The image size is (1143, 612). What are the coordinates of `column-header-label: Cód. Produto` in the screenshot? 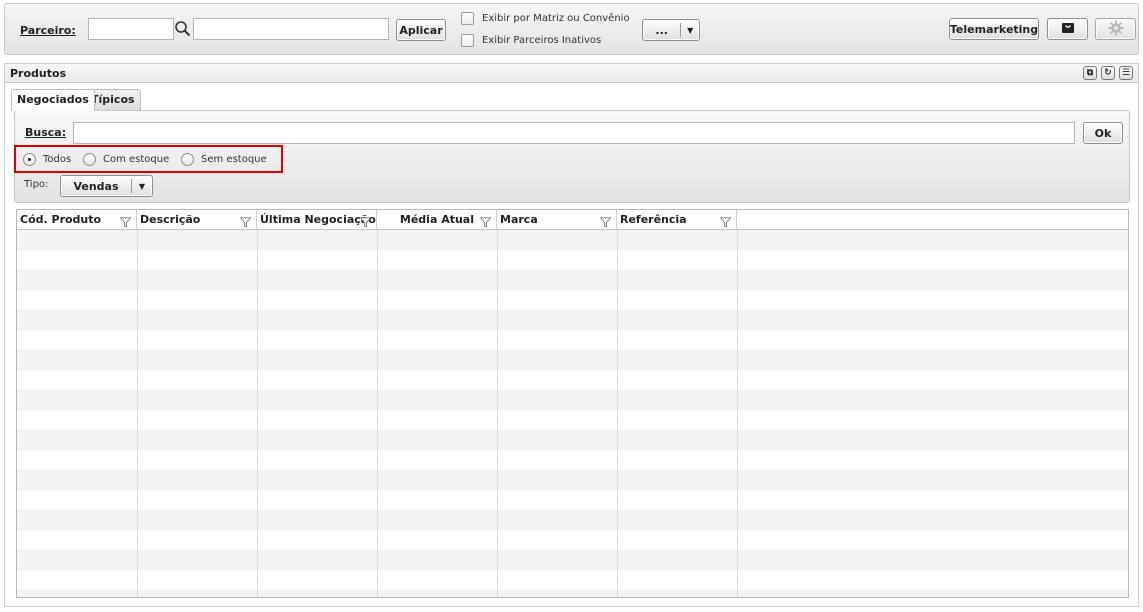 It's located at (61, 219).